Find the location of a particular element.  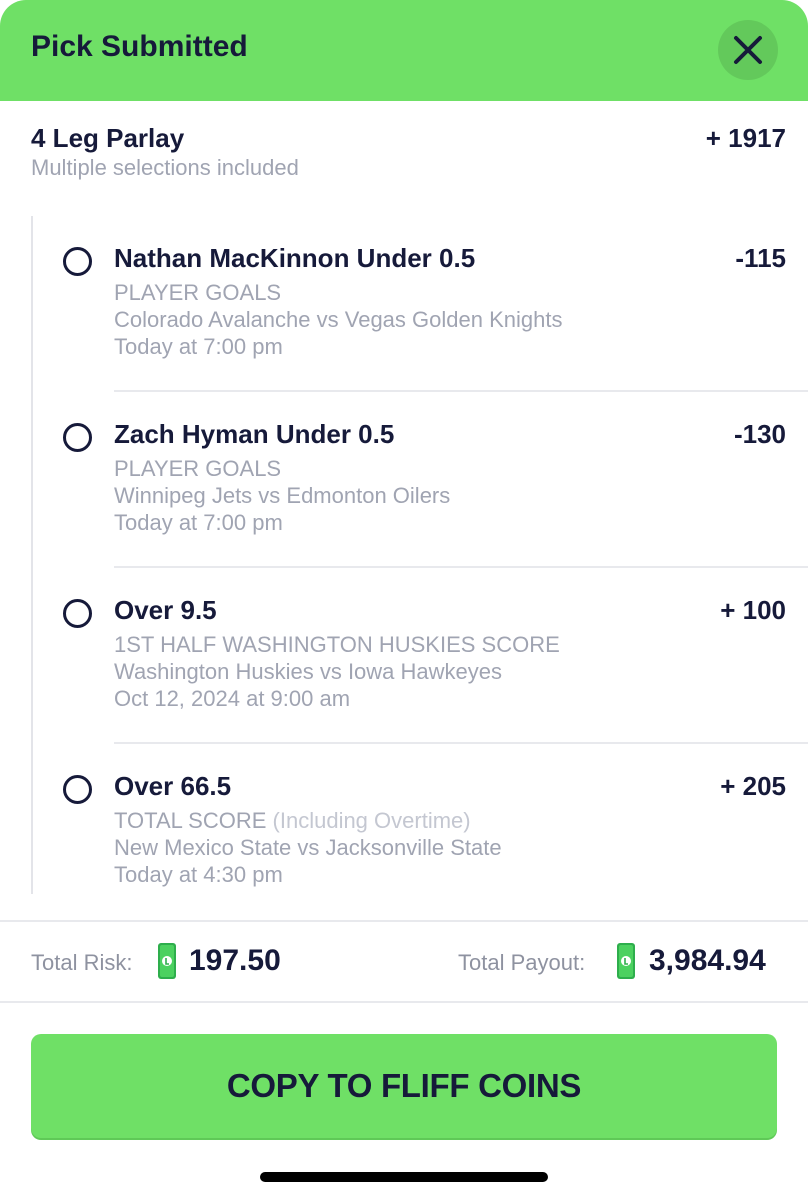

leg-odds: -130 is located at coordinates (759, 434).